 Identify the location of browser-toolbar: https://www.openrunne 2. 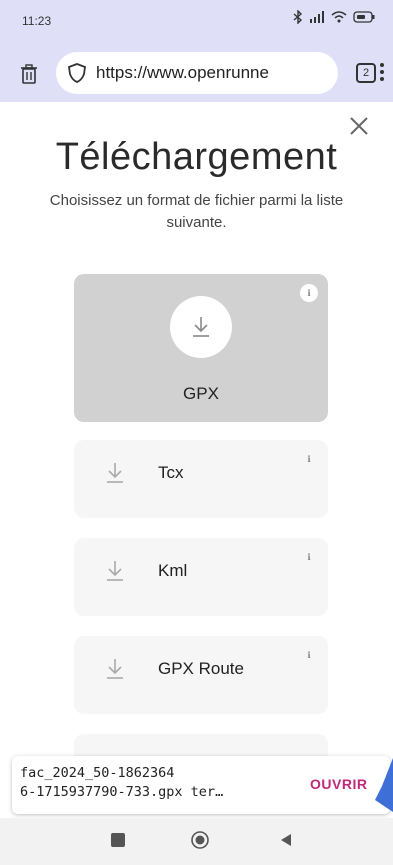
(196, 74).